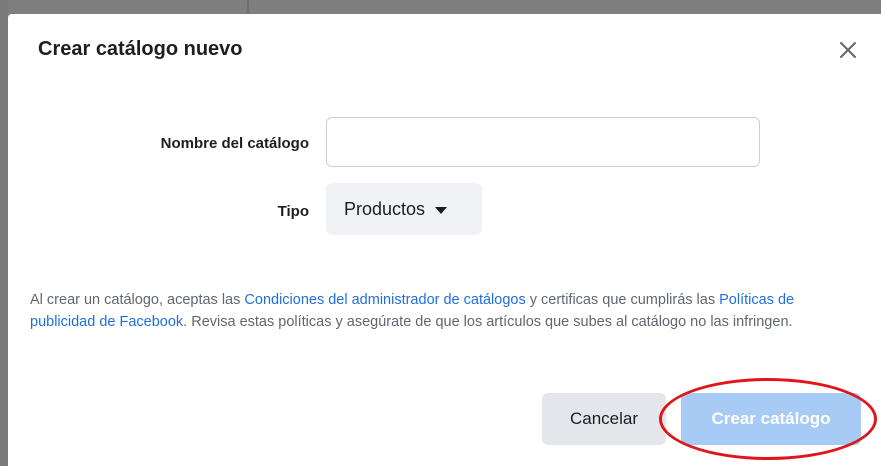 This screenshot has height=466, width=881. What do you see at coordinates (441, 210) in the screenshot?
I see `caret-down-icon` at bounding box center [441, 210].